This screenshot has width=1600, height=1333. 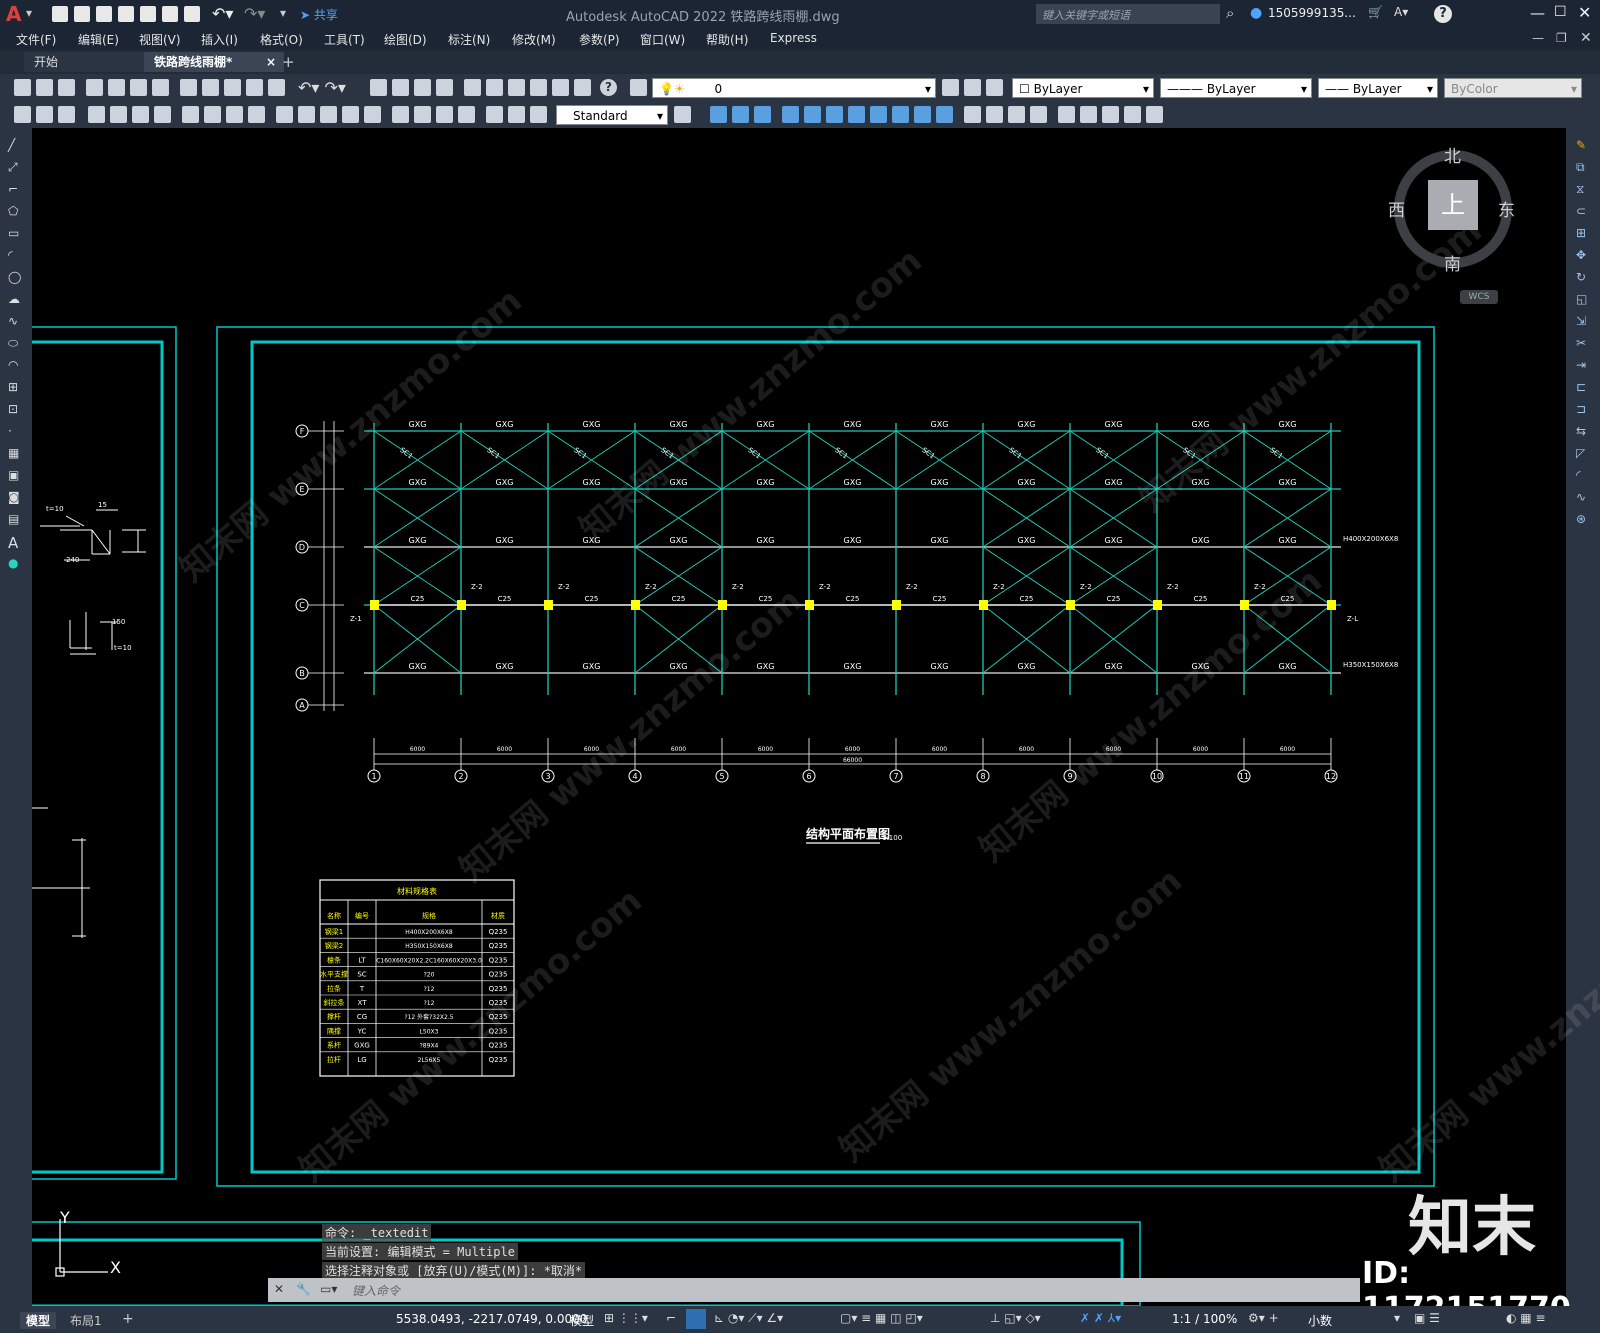 What do you see at coordinates (1537, 13) in the screenshot?
I see `minimize-icon: —` at bounding box center [1537, 13].